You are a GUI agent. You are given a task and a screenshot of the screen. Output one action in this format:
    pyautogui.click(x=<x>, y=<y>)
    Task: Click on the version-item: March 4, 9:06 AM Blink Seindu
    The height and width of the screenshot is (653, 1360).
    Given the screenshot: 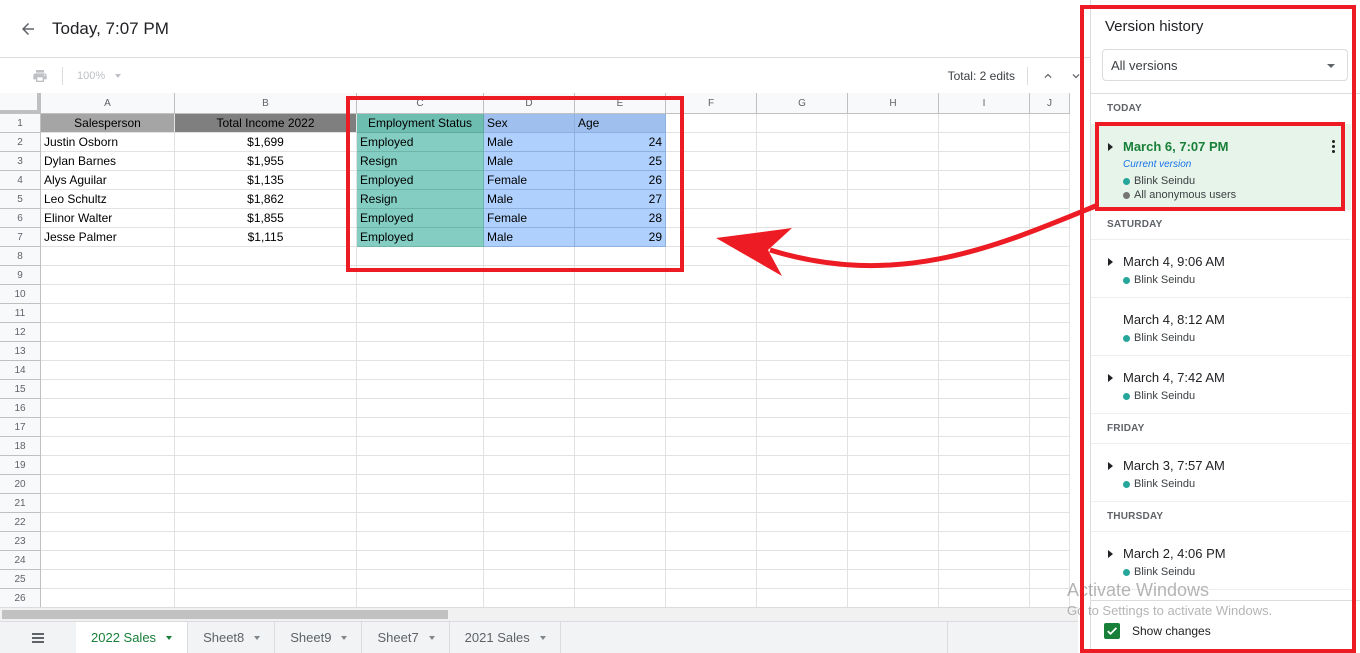 What is the action you would take?
    pyautogui.click(x=1221, y=269)
    